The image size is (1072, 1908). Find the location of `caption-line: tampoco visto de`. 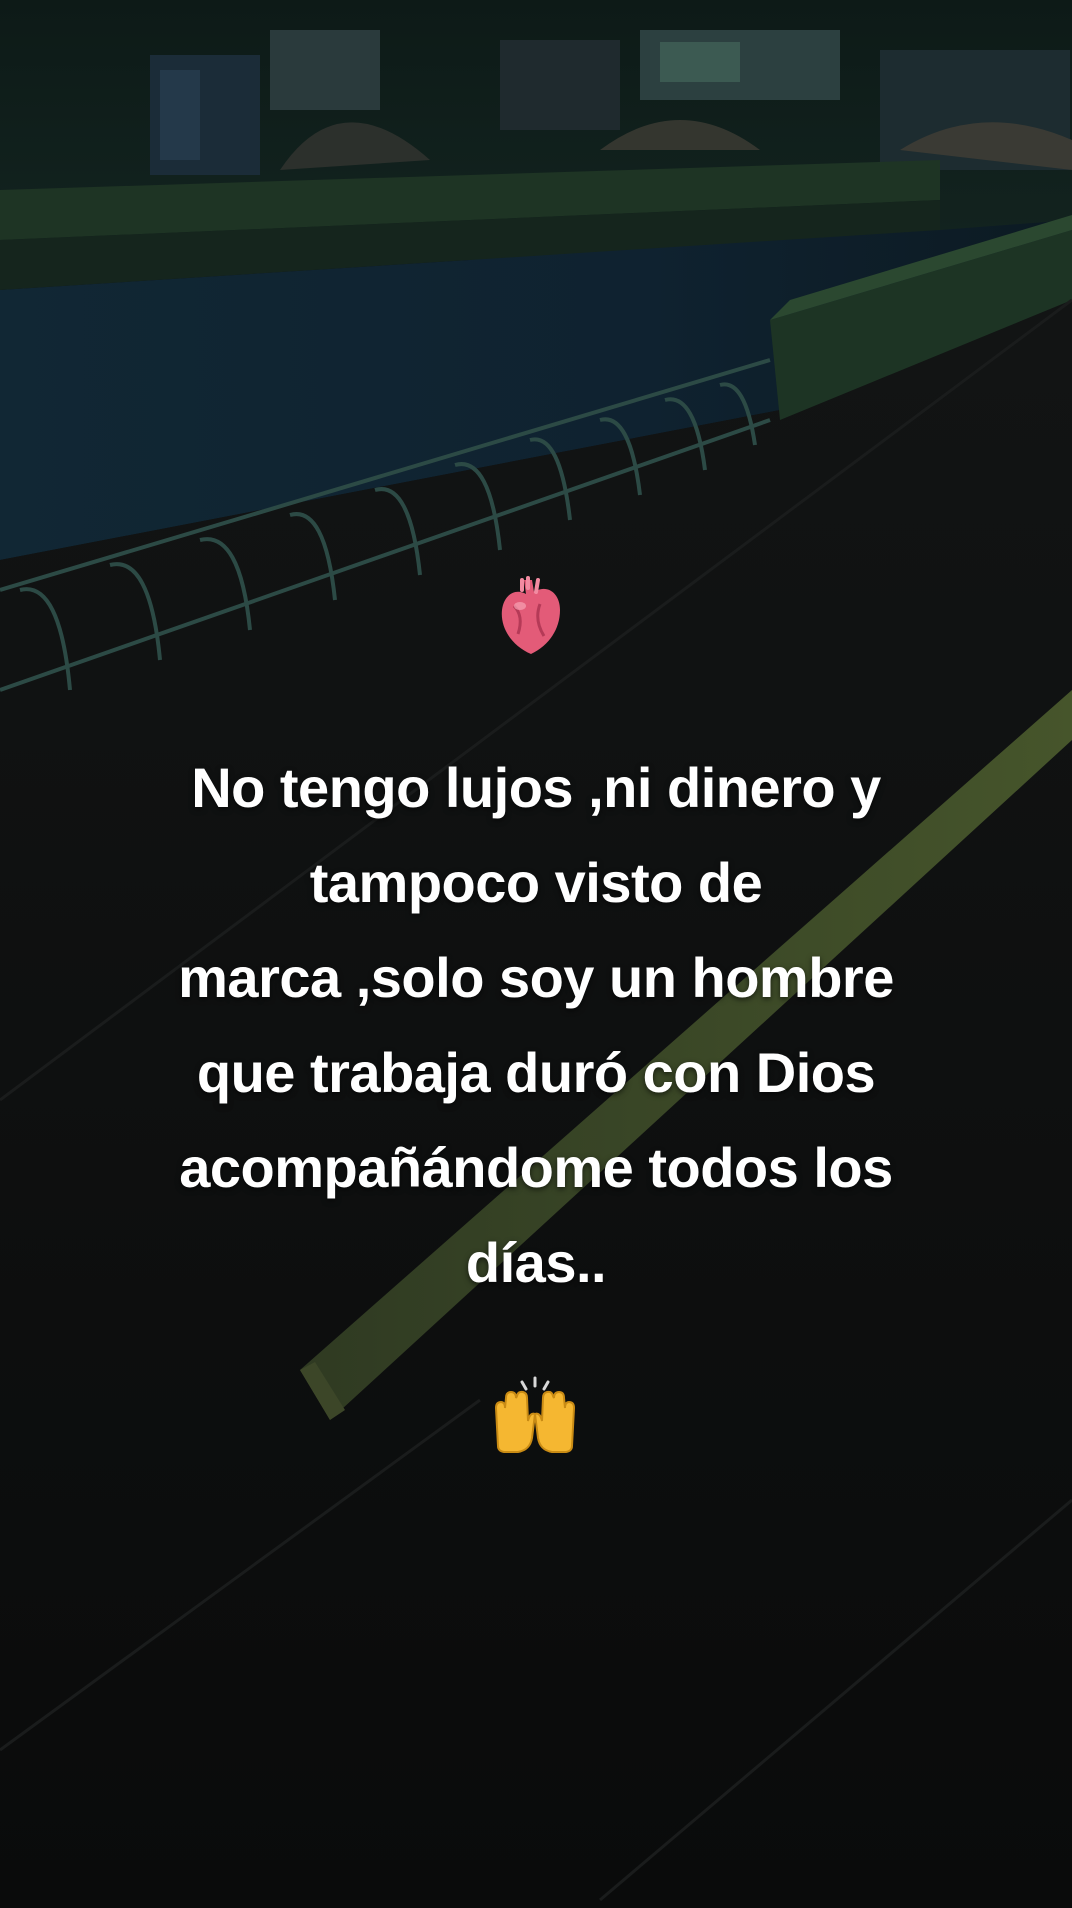

caption-line: tampoco visto de is located at coordinates (536, 882).